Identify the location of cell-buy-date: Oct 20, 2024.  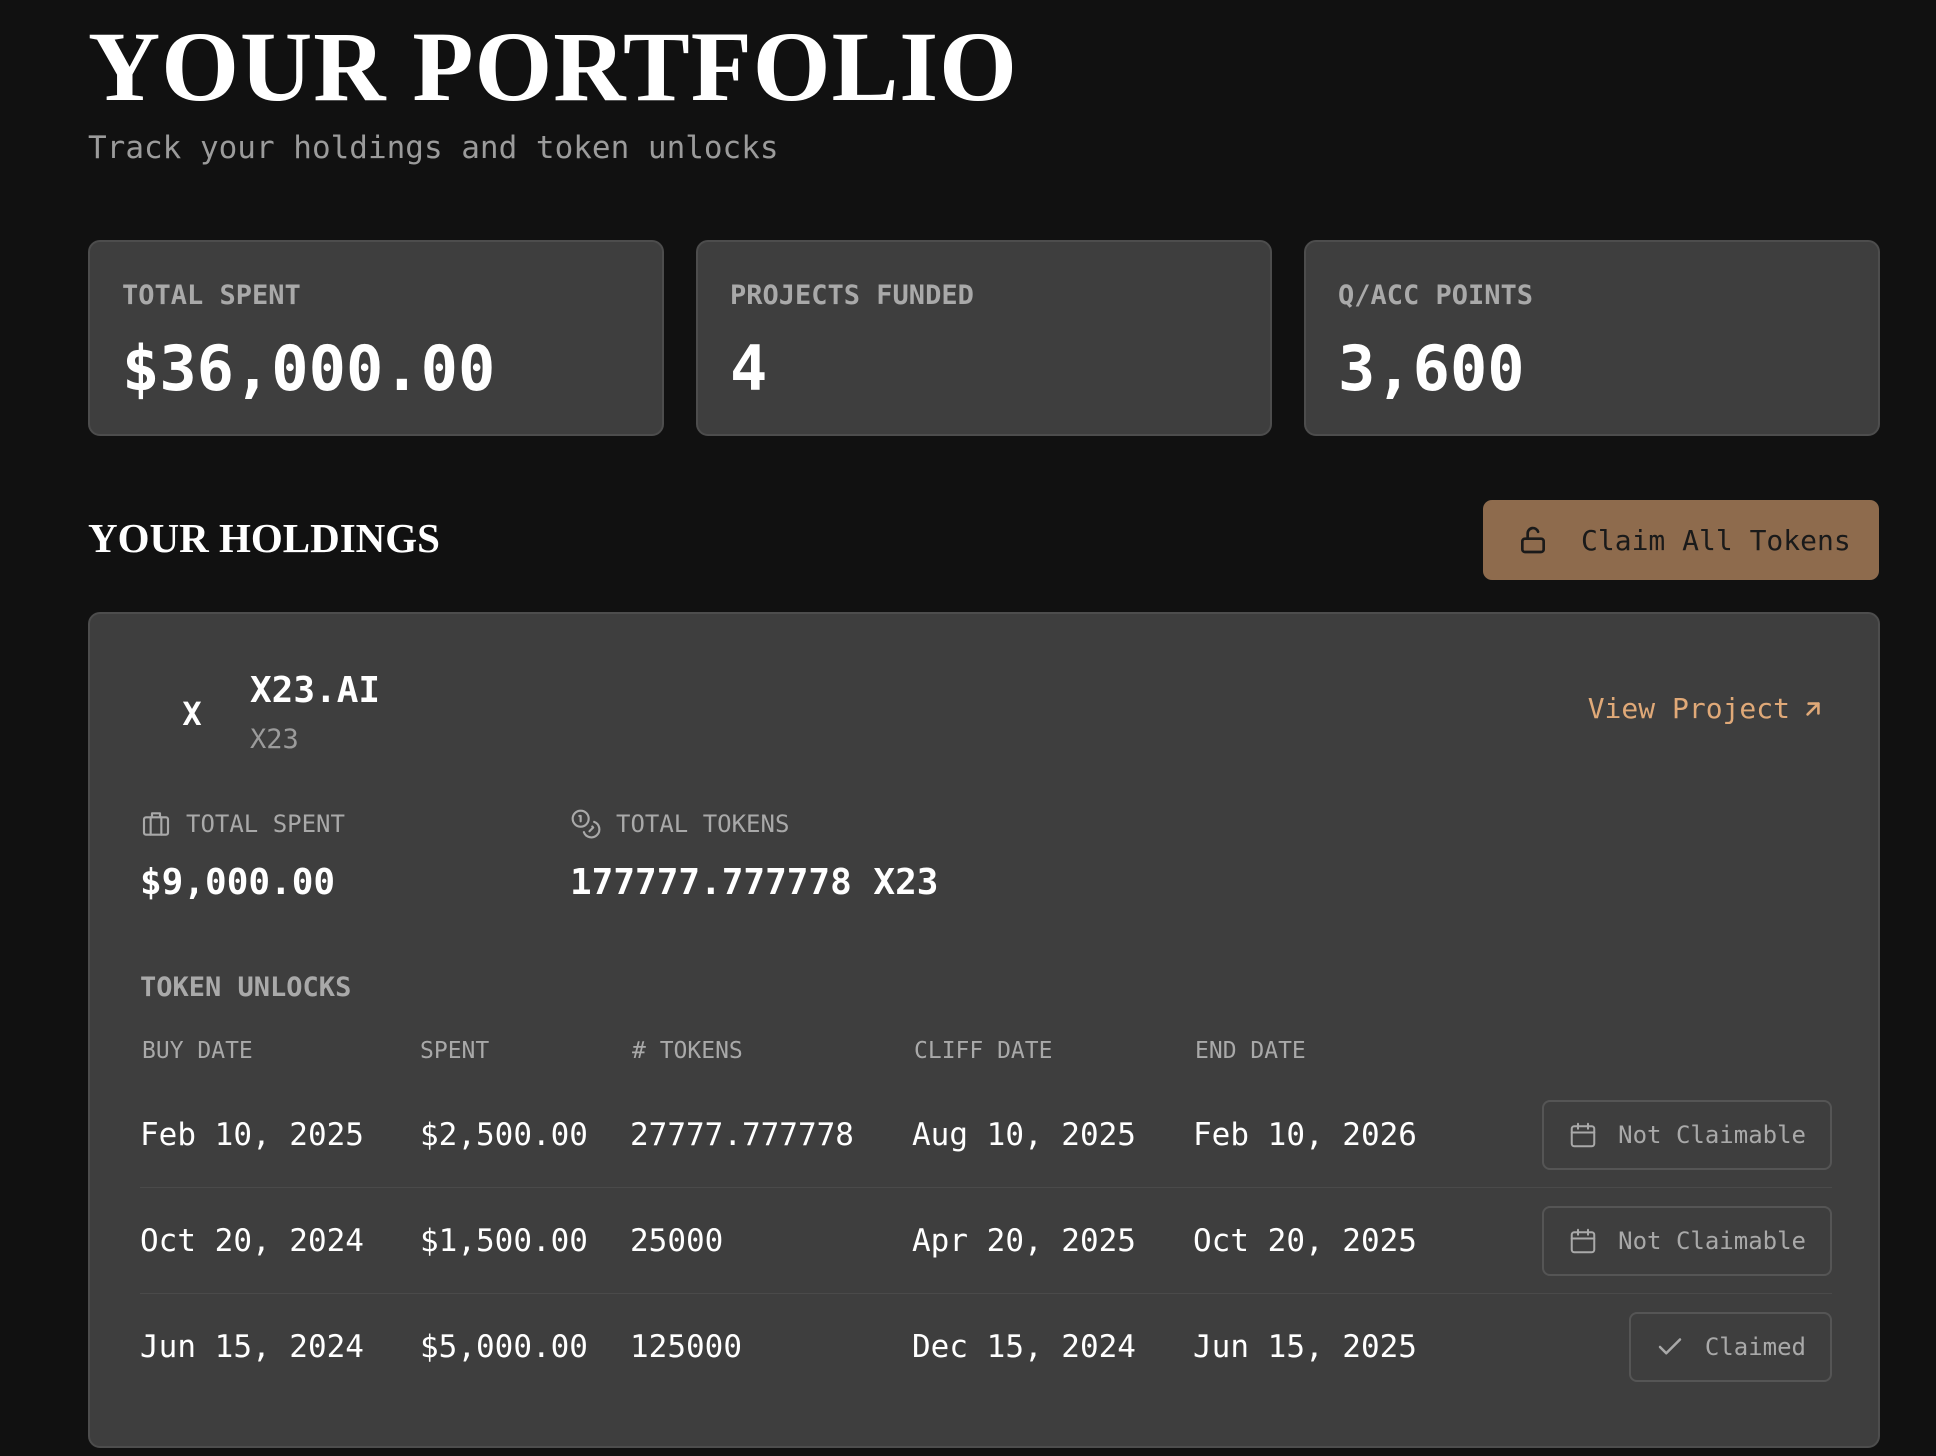
(252, 1240).